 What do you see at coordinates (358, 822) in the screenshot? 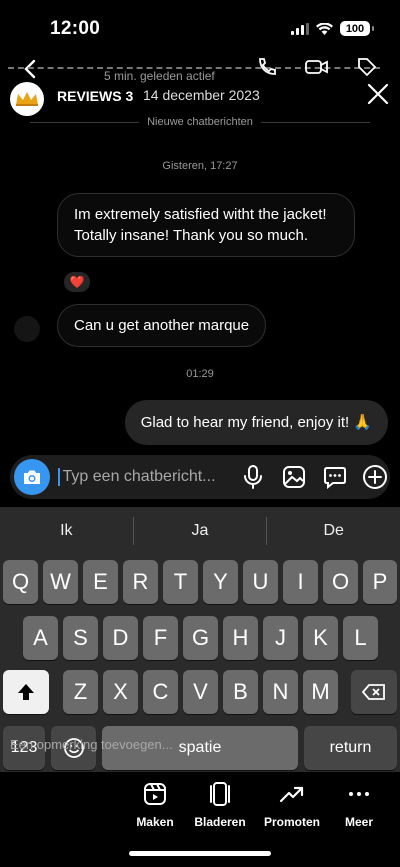
I see `nav-label: Meer` at bounding box center [358, 822].